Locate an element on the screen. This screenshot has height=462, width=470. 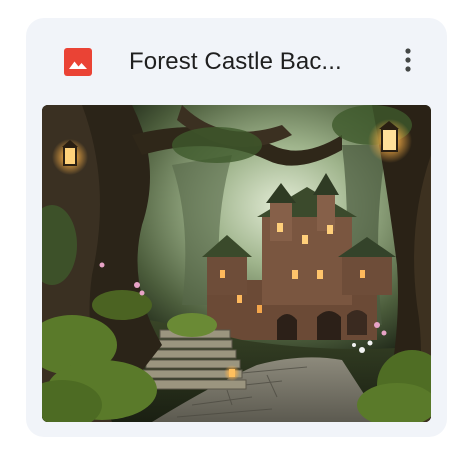
image-file-icon is located at coordinates (78, 62).